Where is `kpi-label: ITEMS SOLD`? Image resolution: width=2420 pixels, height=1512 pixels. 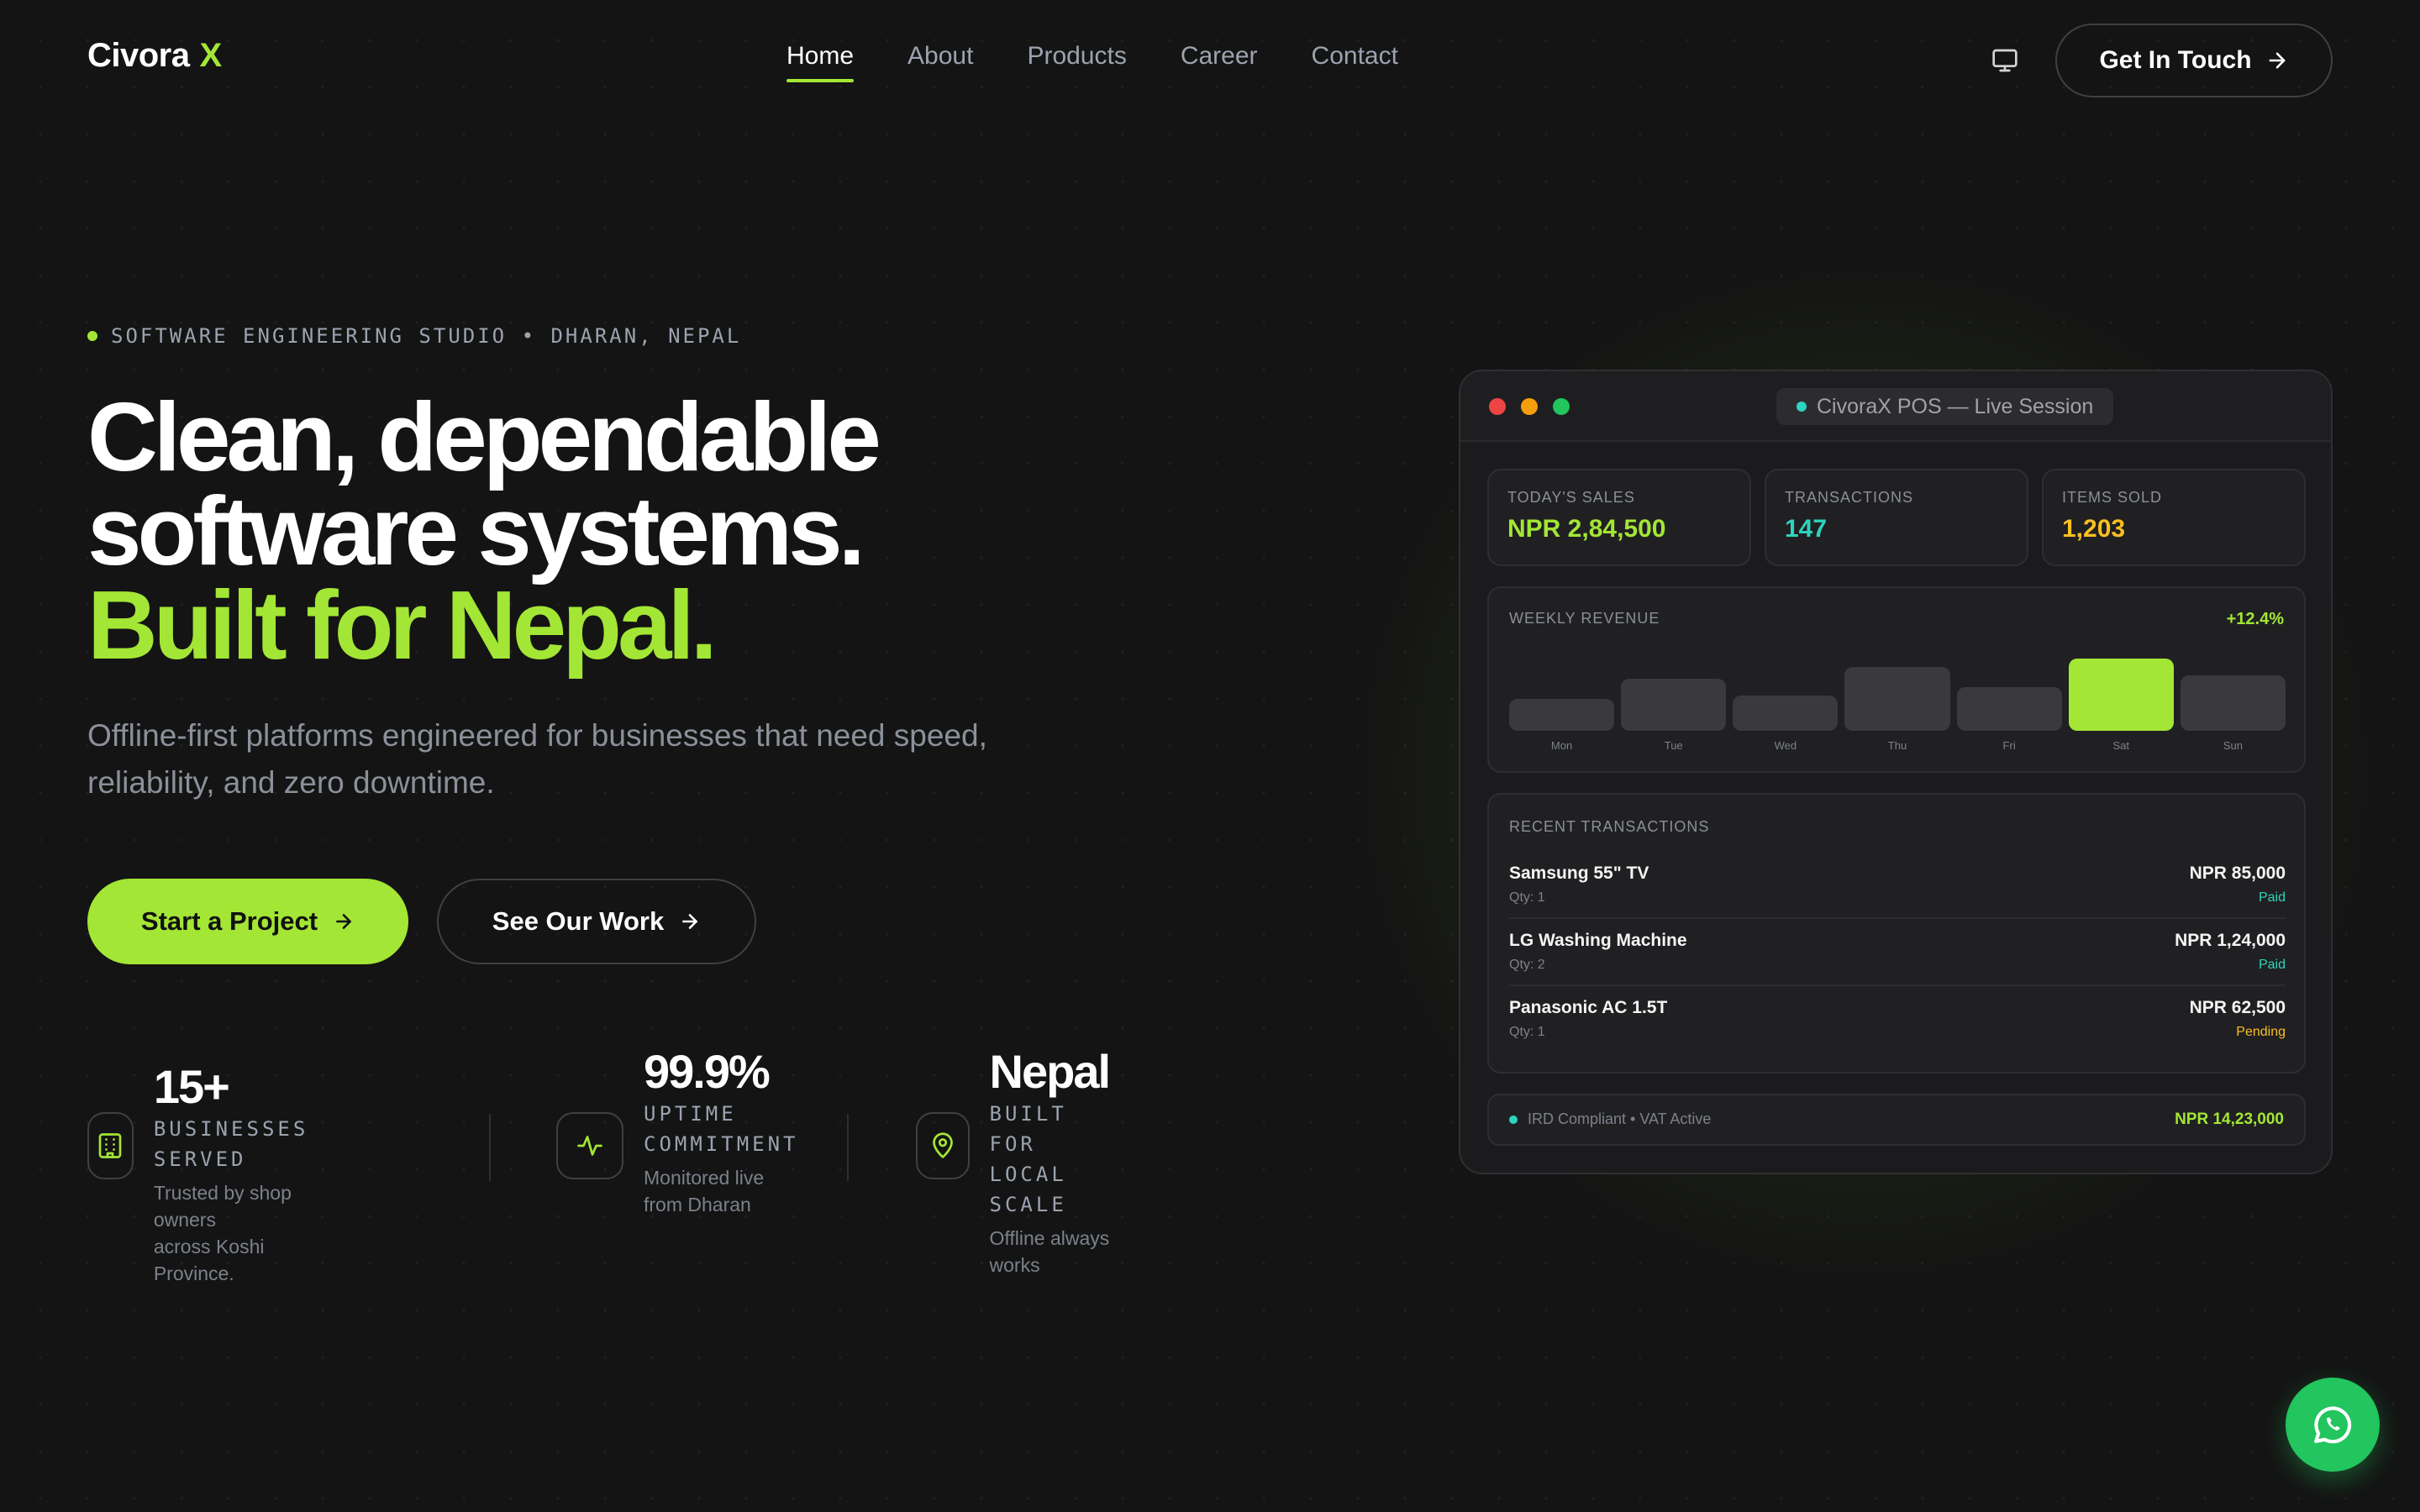 kpi-label: ITEMS SOLD is located at coordinates (2112, 497).